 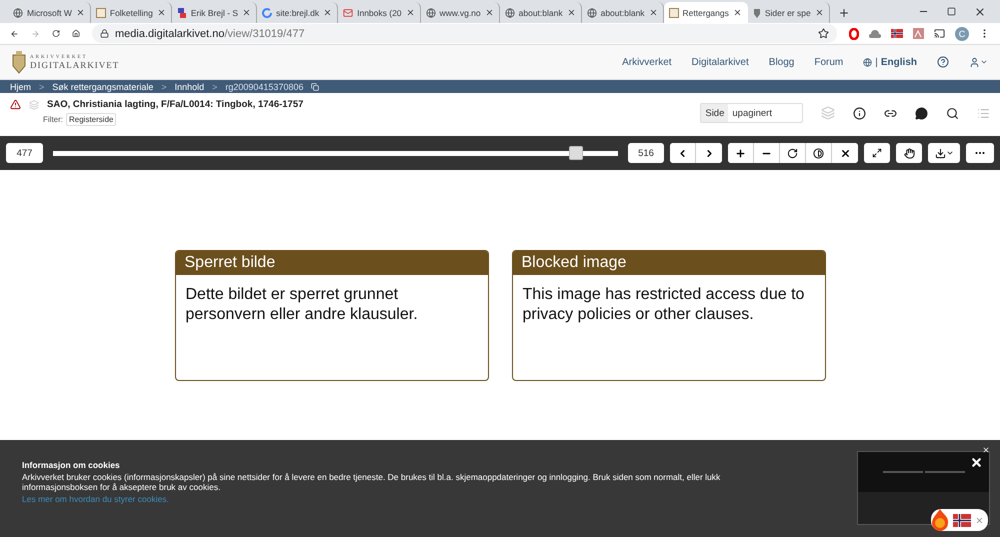 I want to click on crest-logo-icon, so click(x=19, y=62).